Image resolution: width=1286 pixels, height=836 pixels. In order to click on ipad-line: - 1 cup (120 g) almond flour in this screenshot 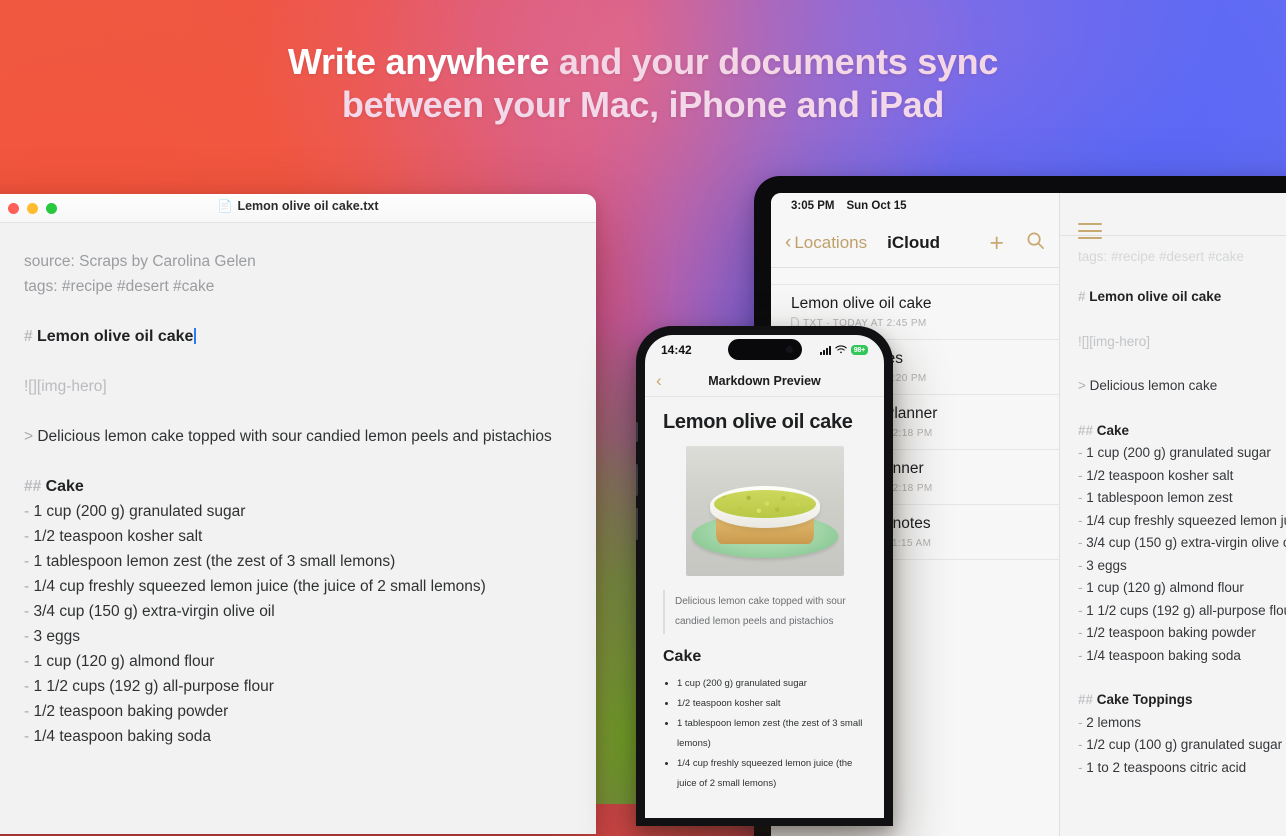, I will do `click(1161, 587)`.